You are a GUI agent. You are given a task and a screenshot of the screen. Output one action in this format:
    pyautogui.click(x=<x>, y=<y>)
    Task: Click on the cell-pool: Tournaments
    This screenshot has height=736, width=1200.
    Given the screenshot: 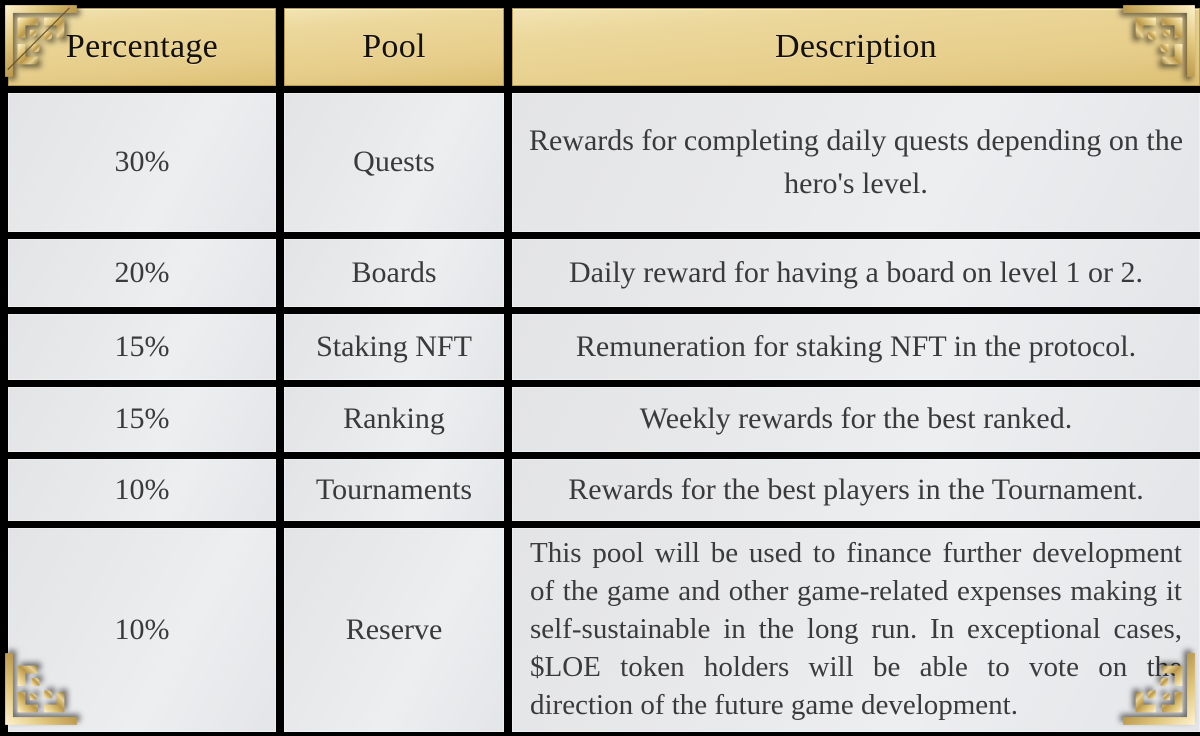 What is the action you would take?
    pyautogui.click(x=394, y=489)
    